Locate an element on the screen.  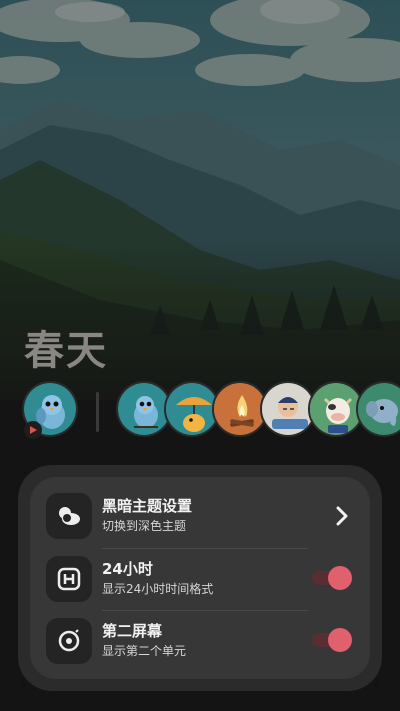
toggle-24-hour is located at coordinates (332, 578).